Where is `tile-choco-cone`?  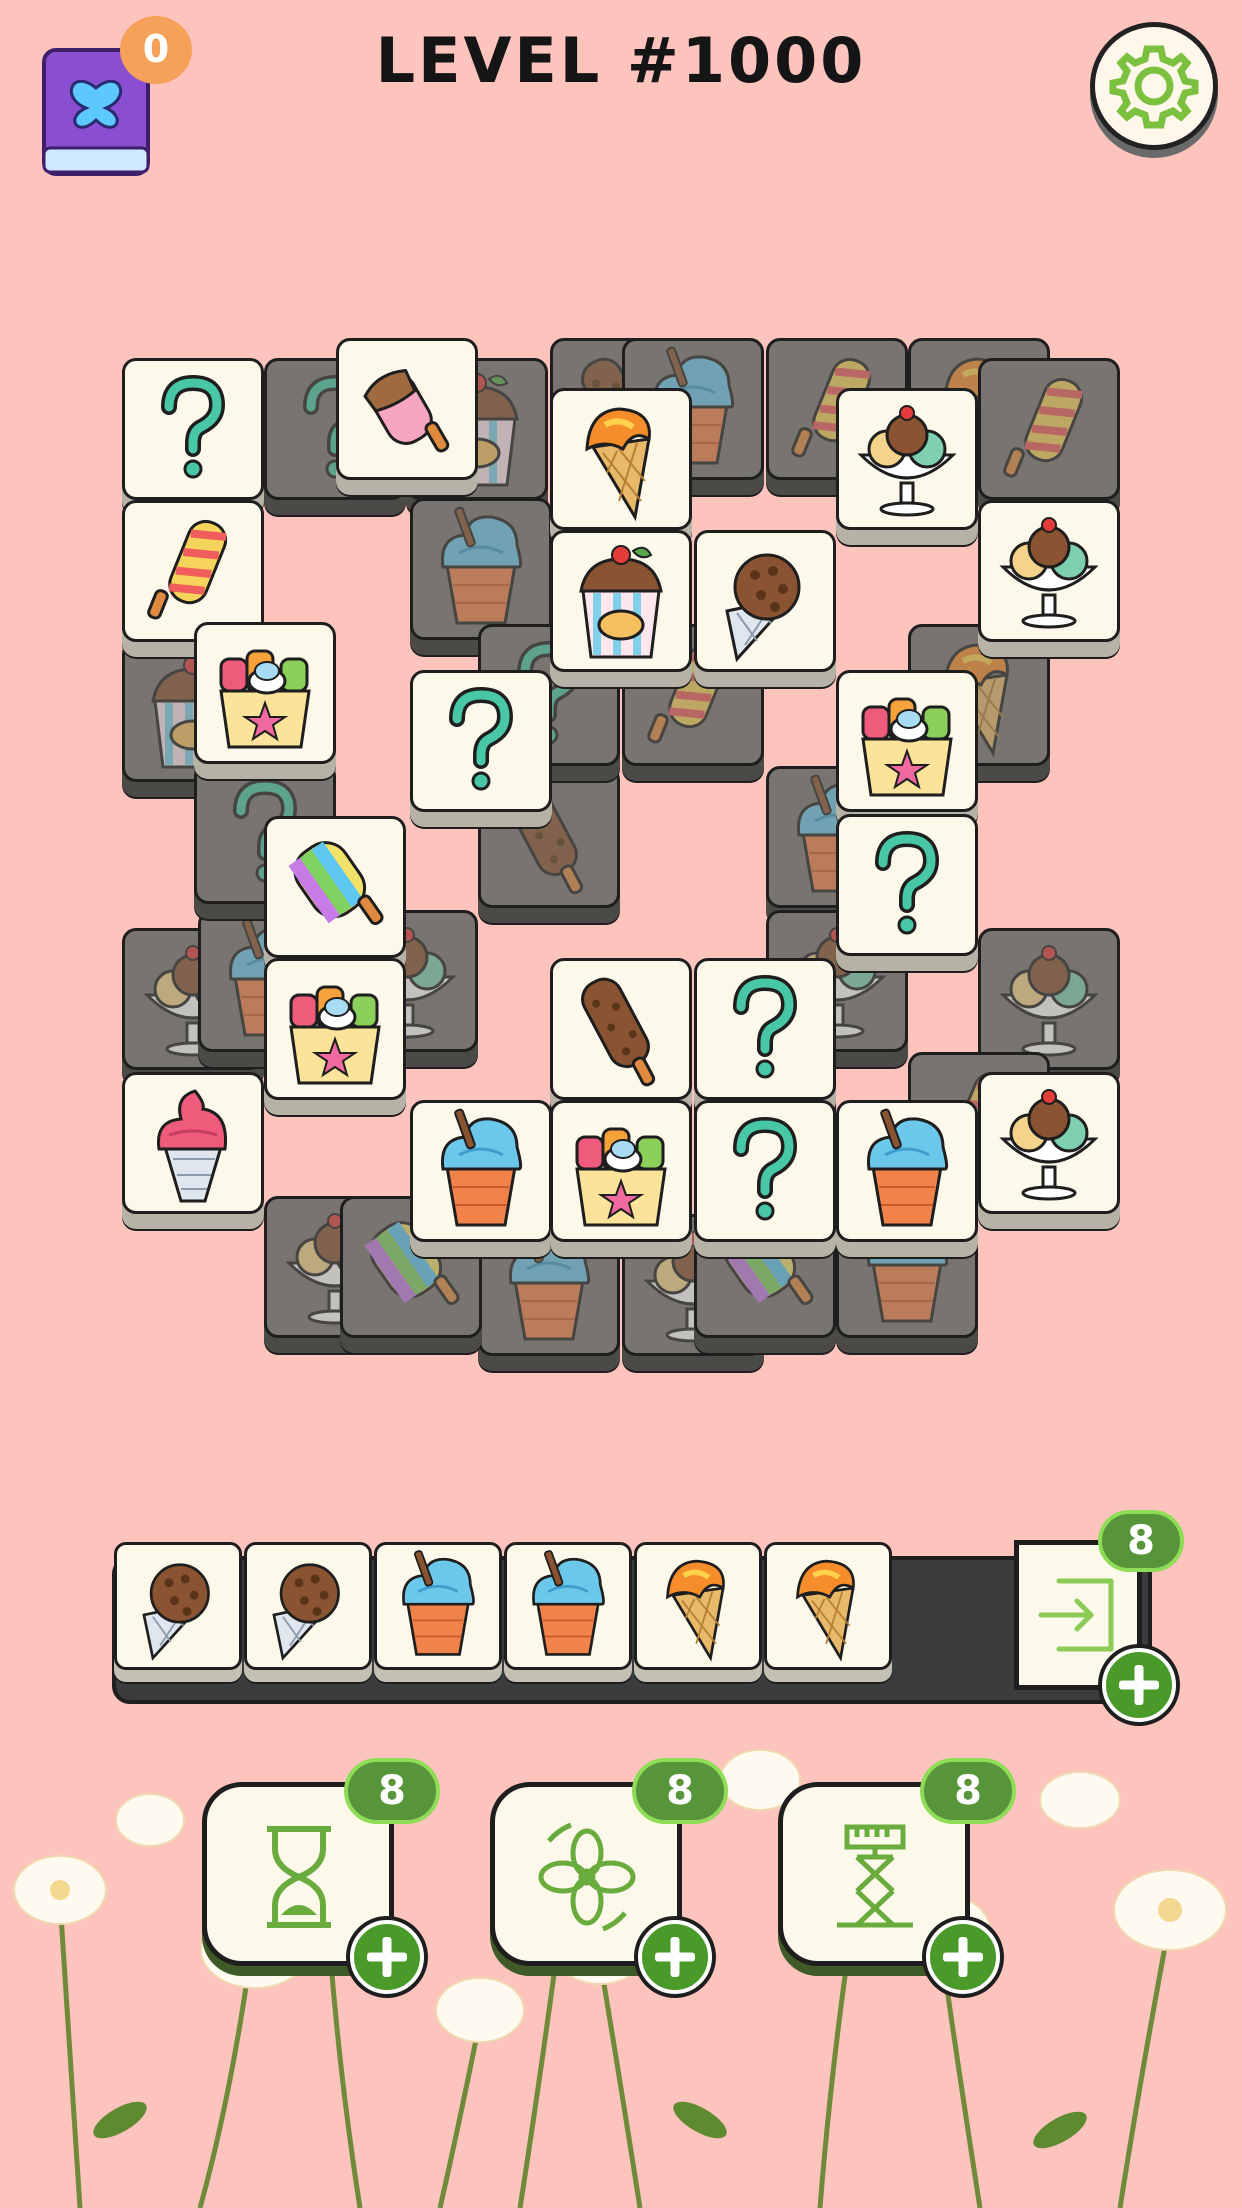
tile-choco-cone is located at coordinates (765, 601).